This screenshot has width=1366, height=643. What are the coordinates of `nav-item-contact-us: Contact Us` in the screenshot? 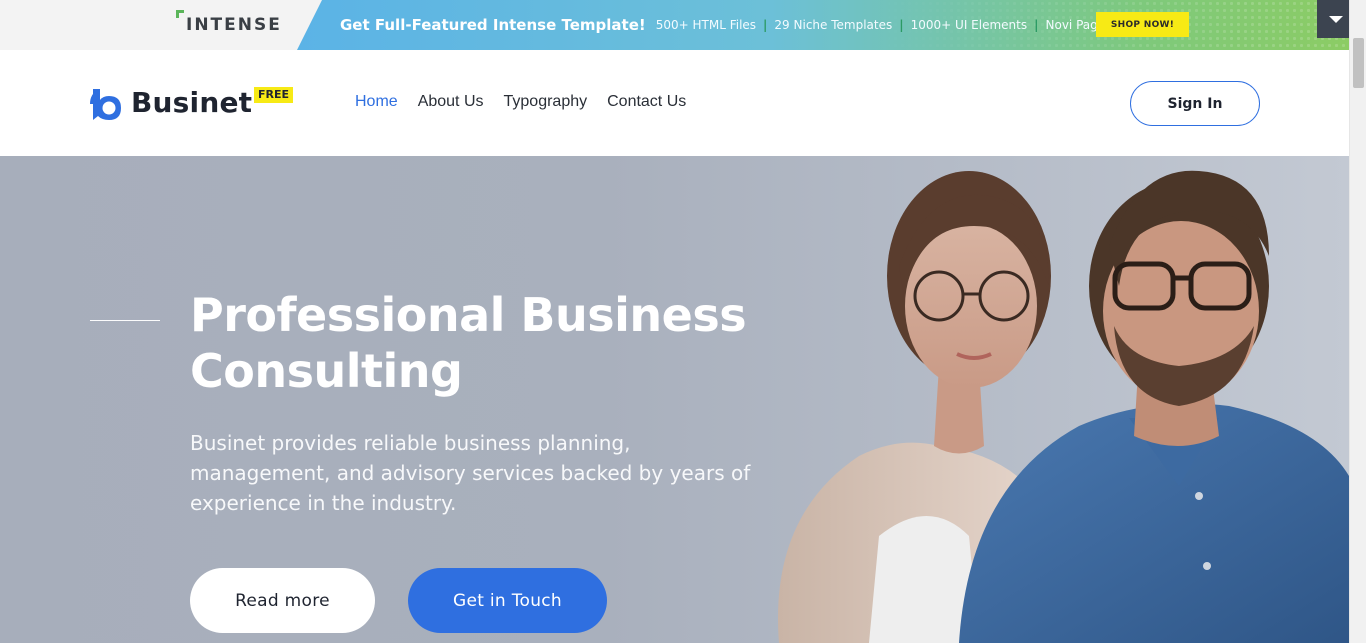 It's located at (646, 102).